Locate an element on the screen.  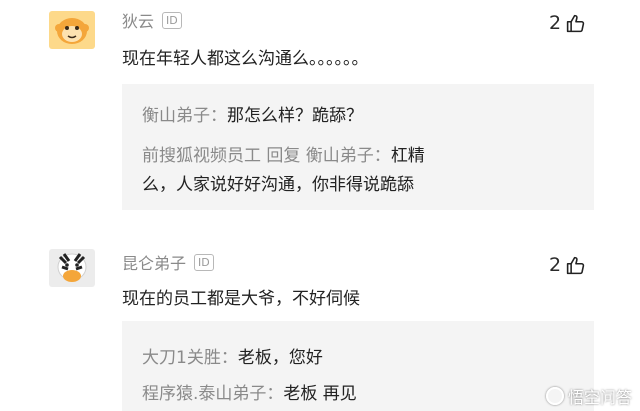
comment-text: 现在的员工都是大爷，不好伺候 is located at coordinates (241, 299).